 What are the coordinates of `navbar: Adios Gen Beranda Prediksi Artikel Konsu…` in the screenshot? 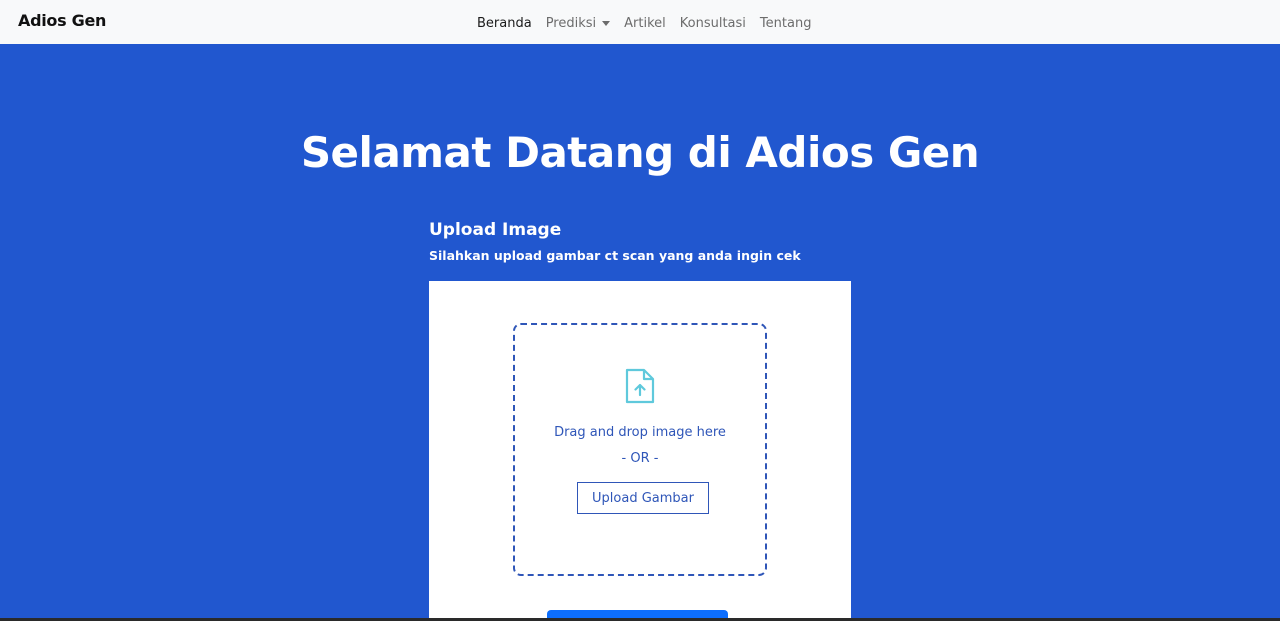 It's located at (640, 22).